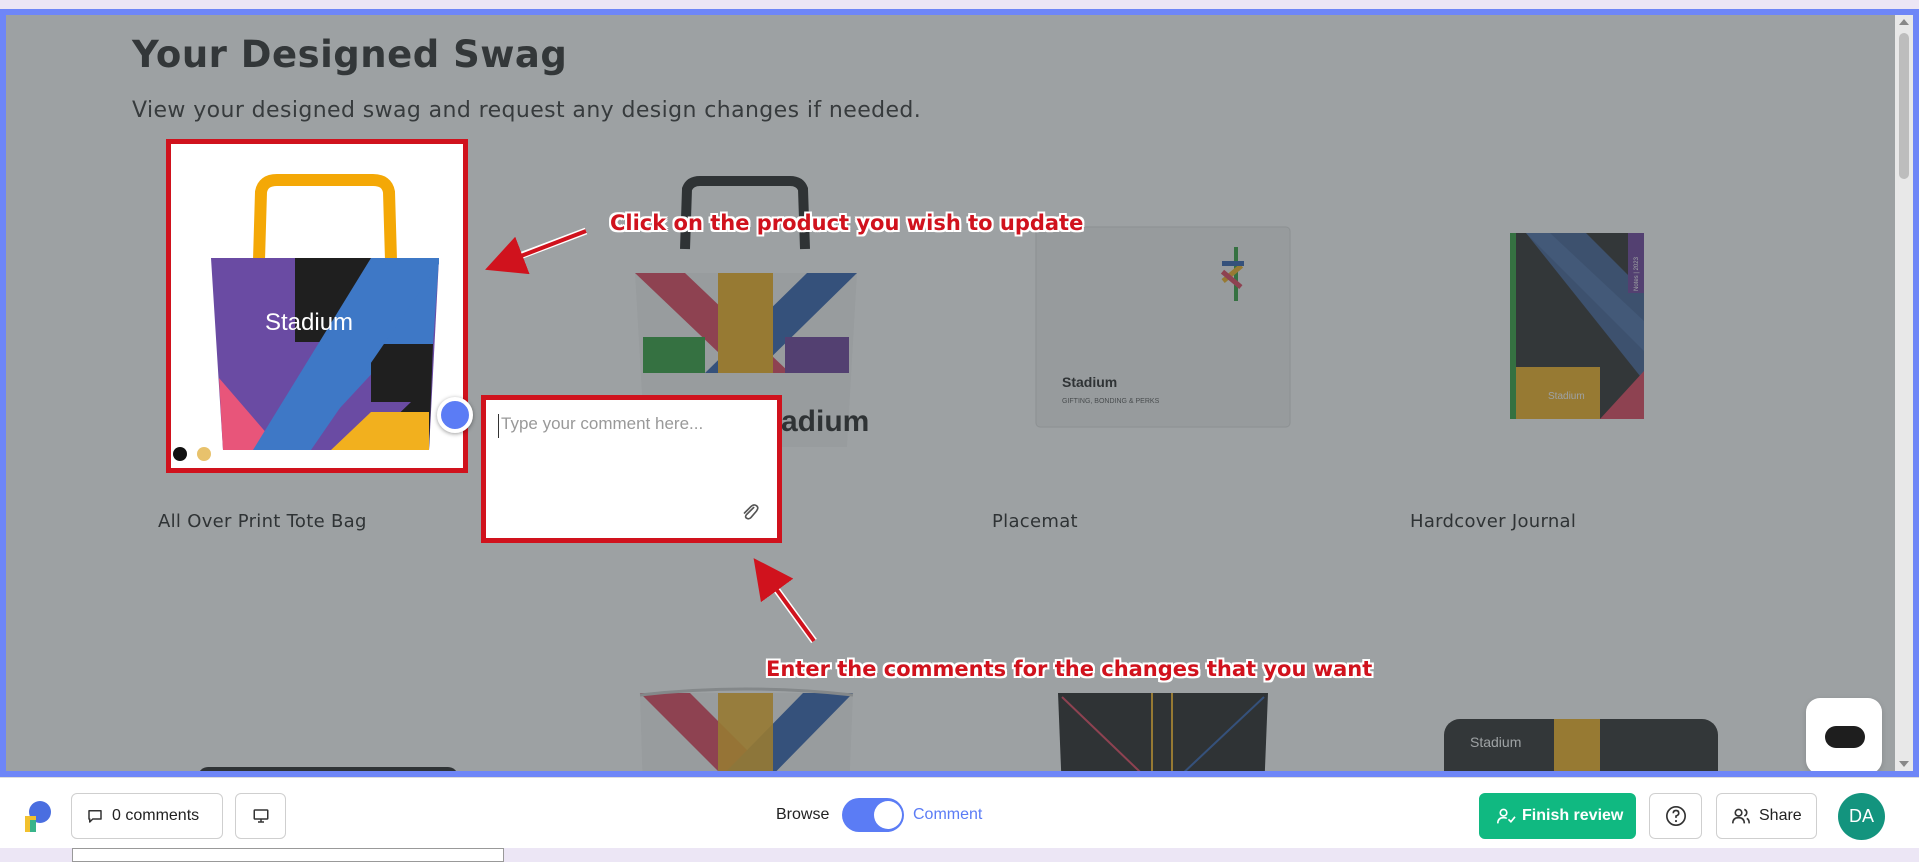 This screenshot has width=1919, height=862. I want to click on chat-widget-button, so click(1844, 734).